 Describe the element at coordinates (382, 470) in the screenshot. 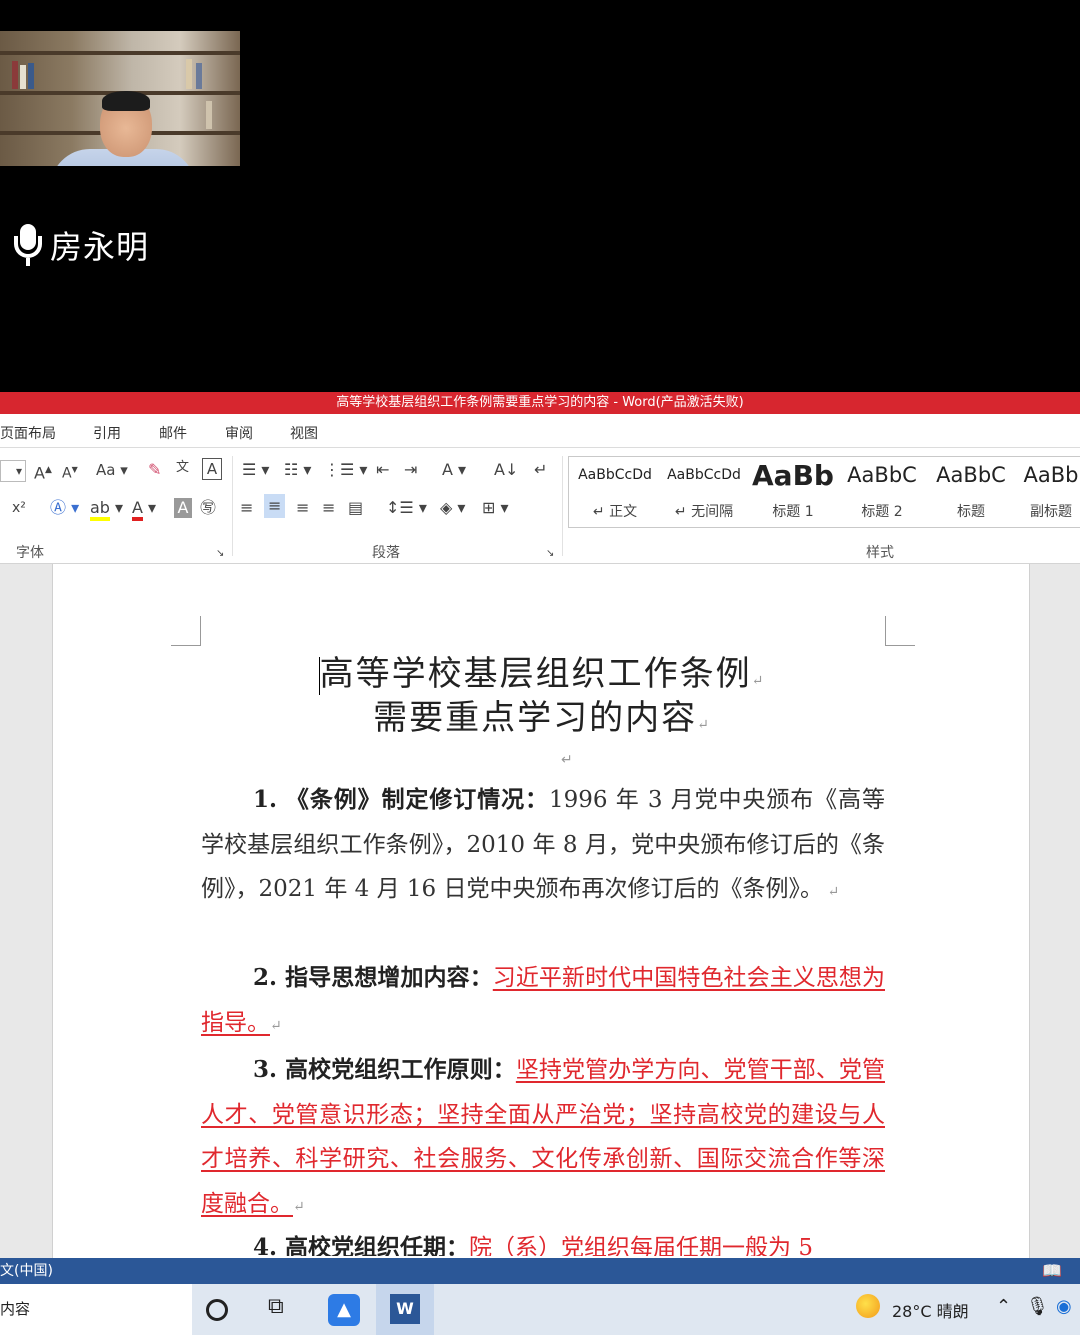

I see `decrease-indent-icon: ⇤` at that location.